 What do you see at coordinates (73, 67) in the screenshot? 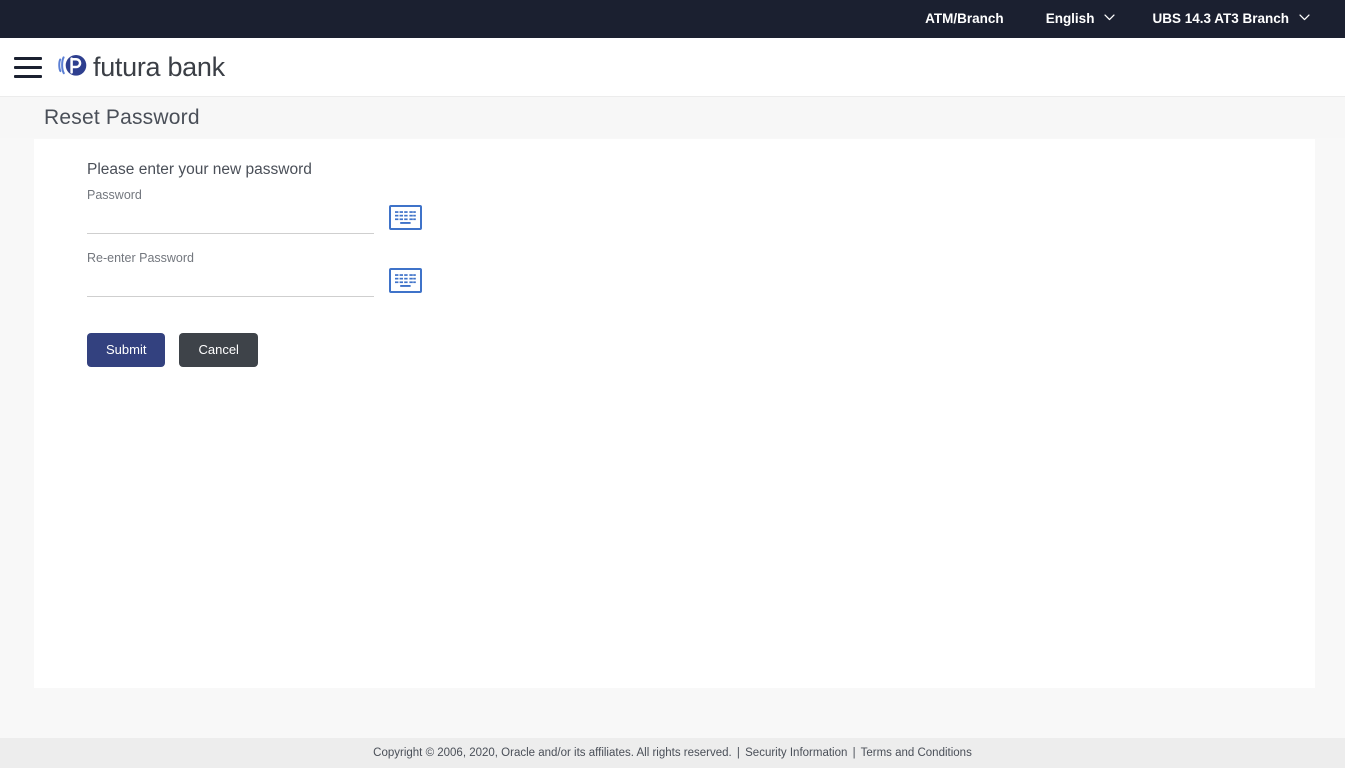
I see `futura-bank-logo-icon` at bounding box center [73, 67].